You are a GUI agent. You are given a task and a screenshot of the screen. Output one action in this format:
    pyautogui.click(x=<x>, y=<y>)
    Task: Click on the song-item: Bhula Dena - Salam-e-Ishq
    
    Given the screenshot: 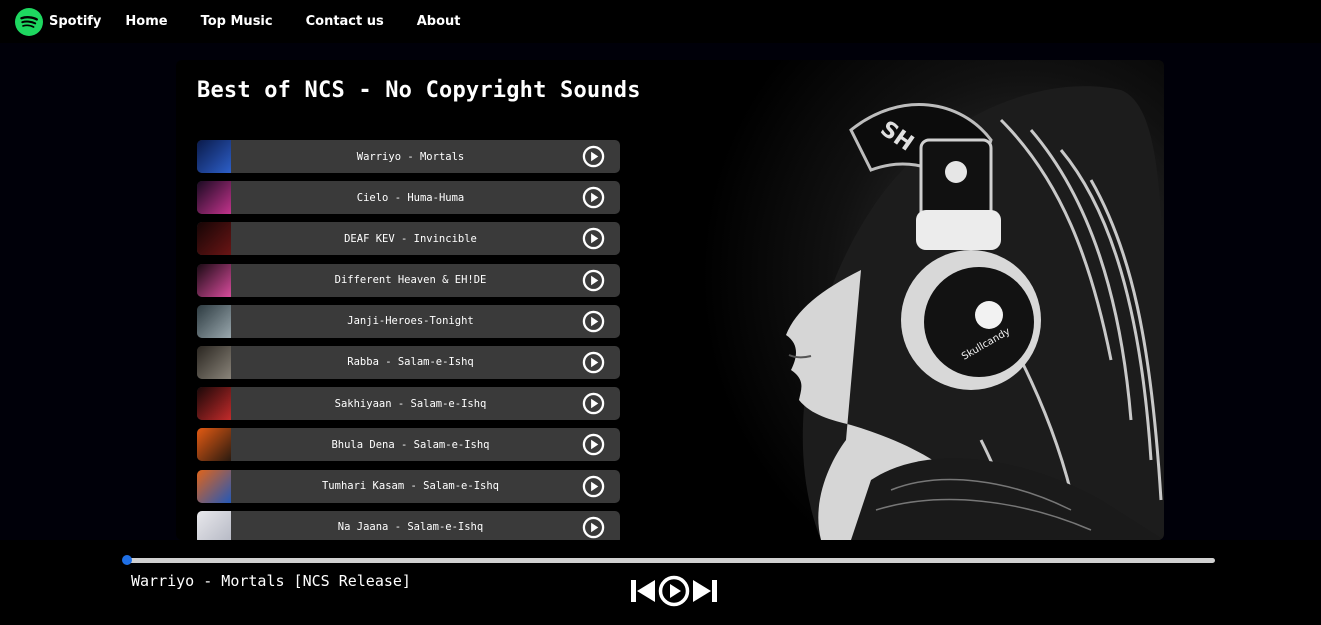 What is the action you would take?
    pyautogui.click(x=408, y=445)
    